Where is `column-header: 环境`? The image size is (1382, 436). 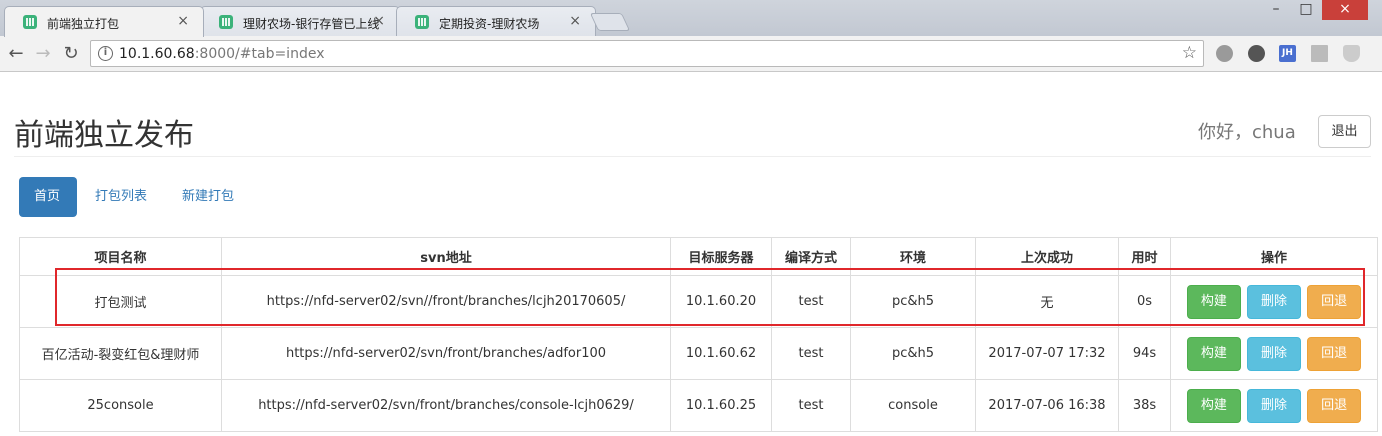 column-header: 环境 is located at coordinates (913, 256).